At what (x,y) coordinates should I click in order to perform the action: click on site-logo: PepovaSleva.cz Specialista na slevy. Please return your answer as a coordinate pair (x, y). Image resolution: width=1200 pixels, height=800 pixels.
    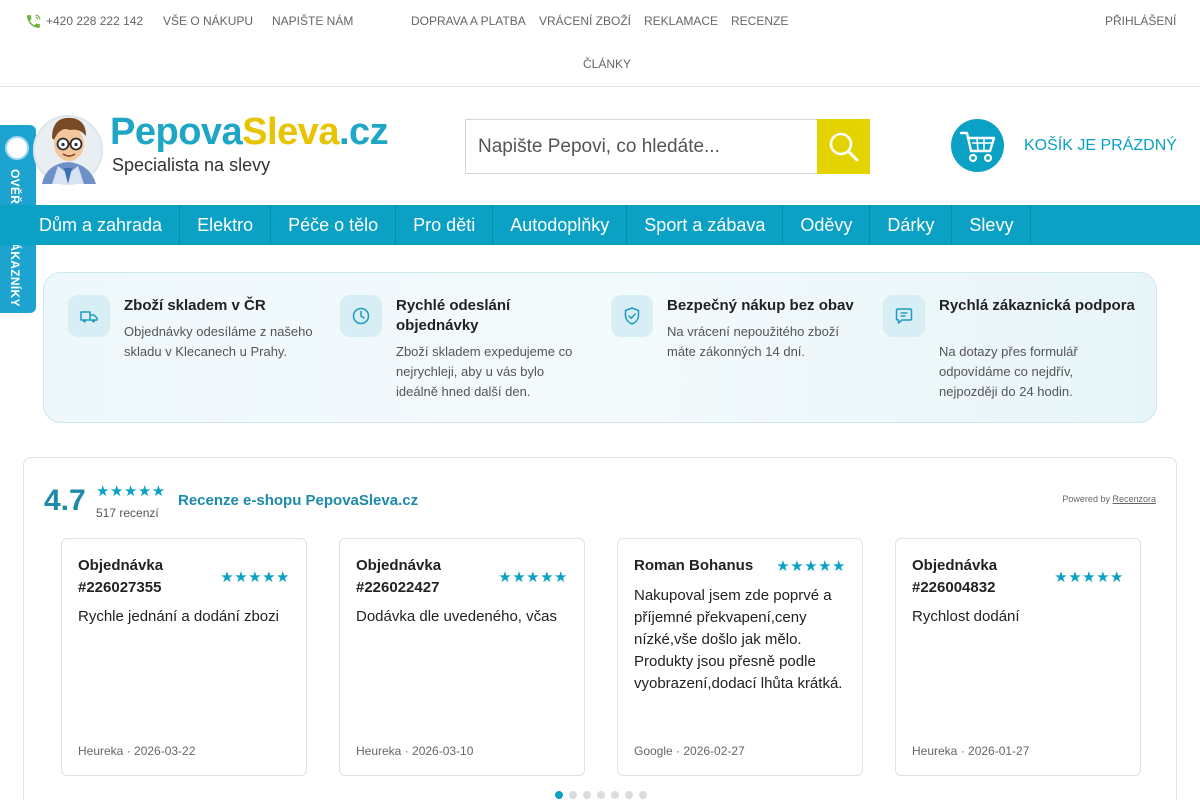
    Looking at the image, I should click on (212, 146).